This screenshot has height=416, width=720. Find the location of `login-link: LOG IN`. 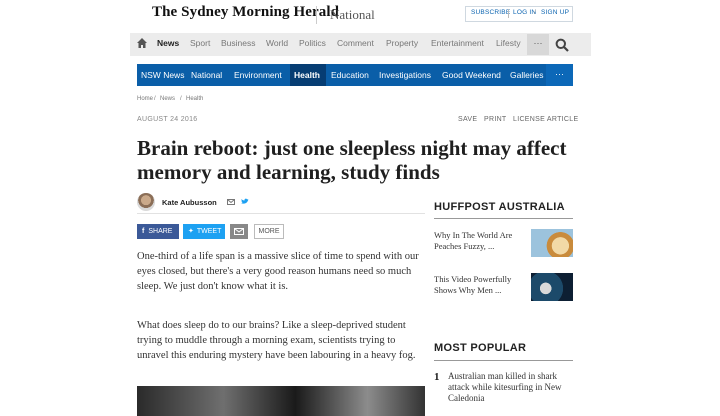

login-link: LOG IN is located at coordinates (524, 12).